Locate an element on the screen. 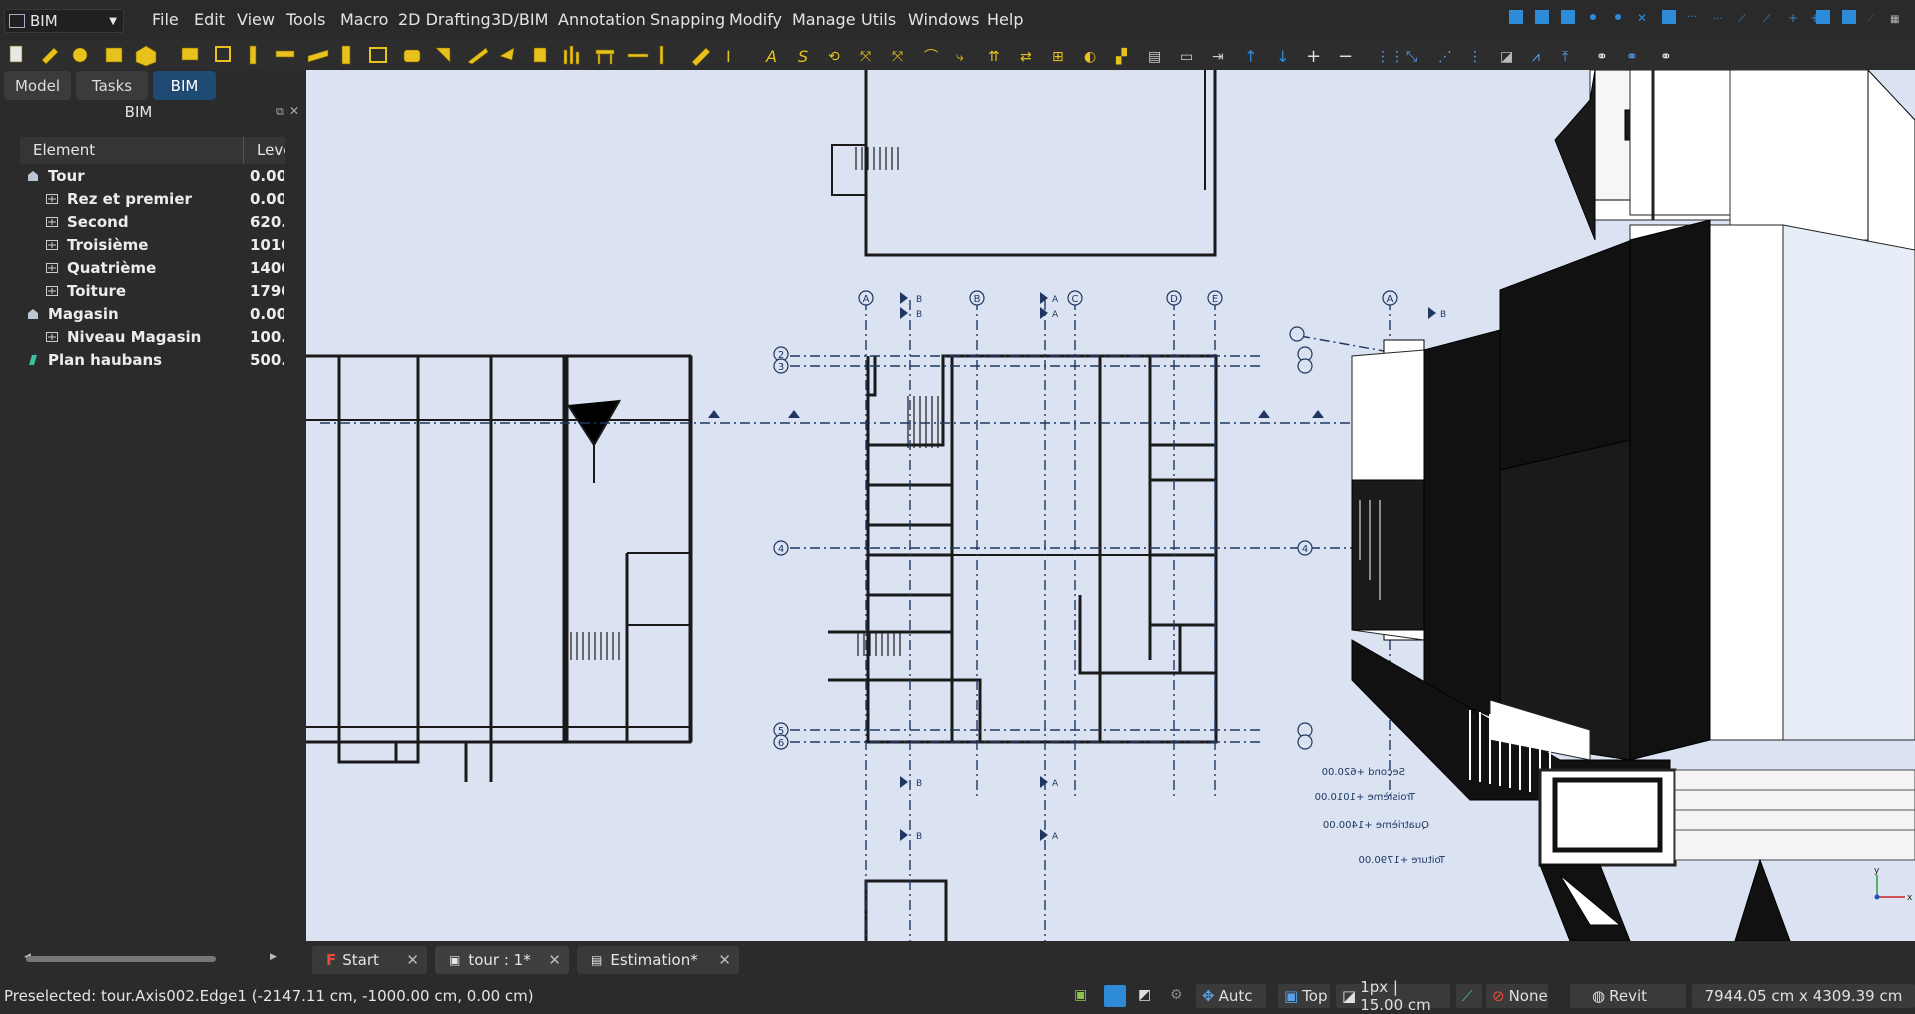 The image size is (1915, 1014). tree-row-niveau-magasin: Niveau Magasin 100.( is located at coordinates (152, 337).